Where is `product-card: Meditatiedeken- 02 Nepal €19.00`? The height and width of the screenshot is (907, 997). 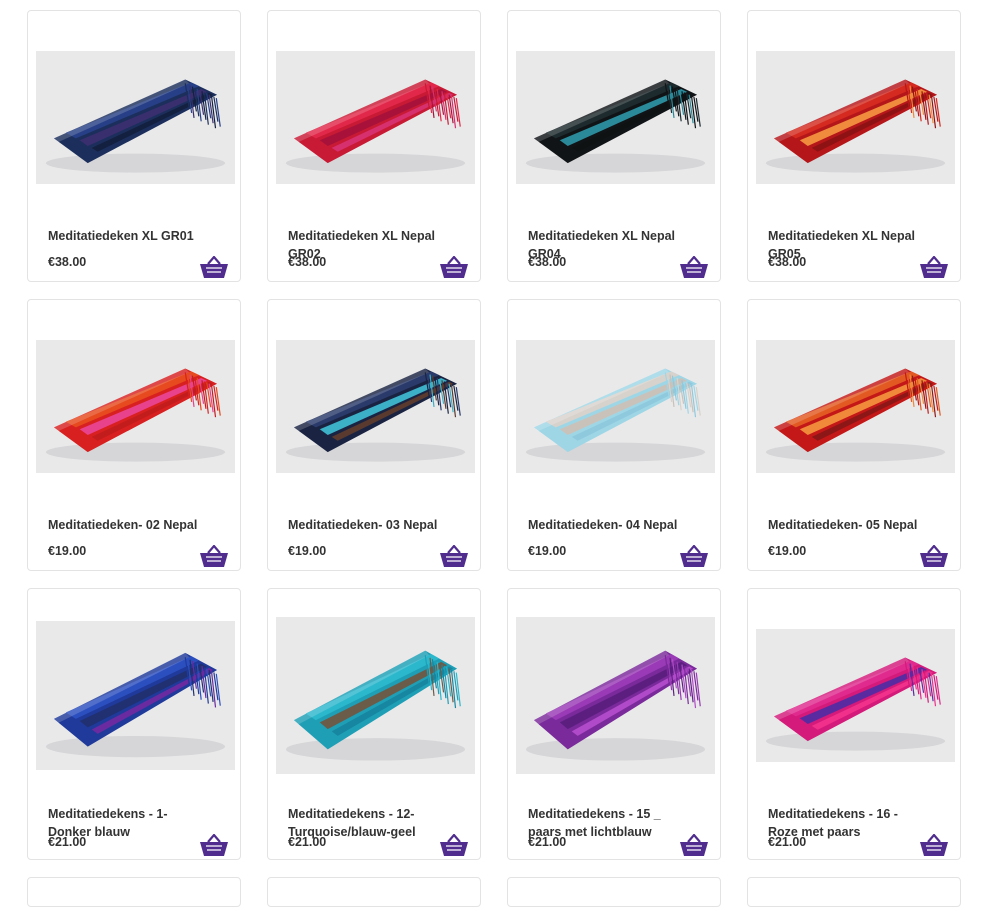
product-card: Meditatiedeken- 02 Nepal €19.00 is located at coordinates (134, 435).